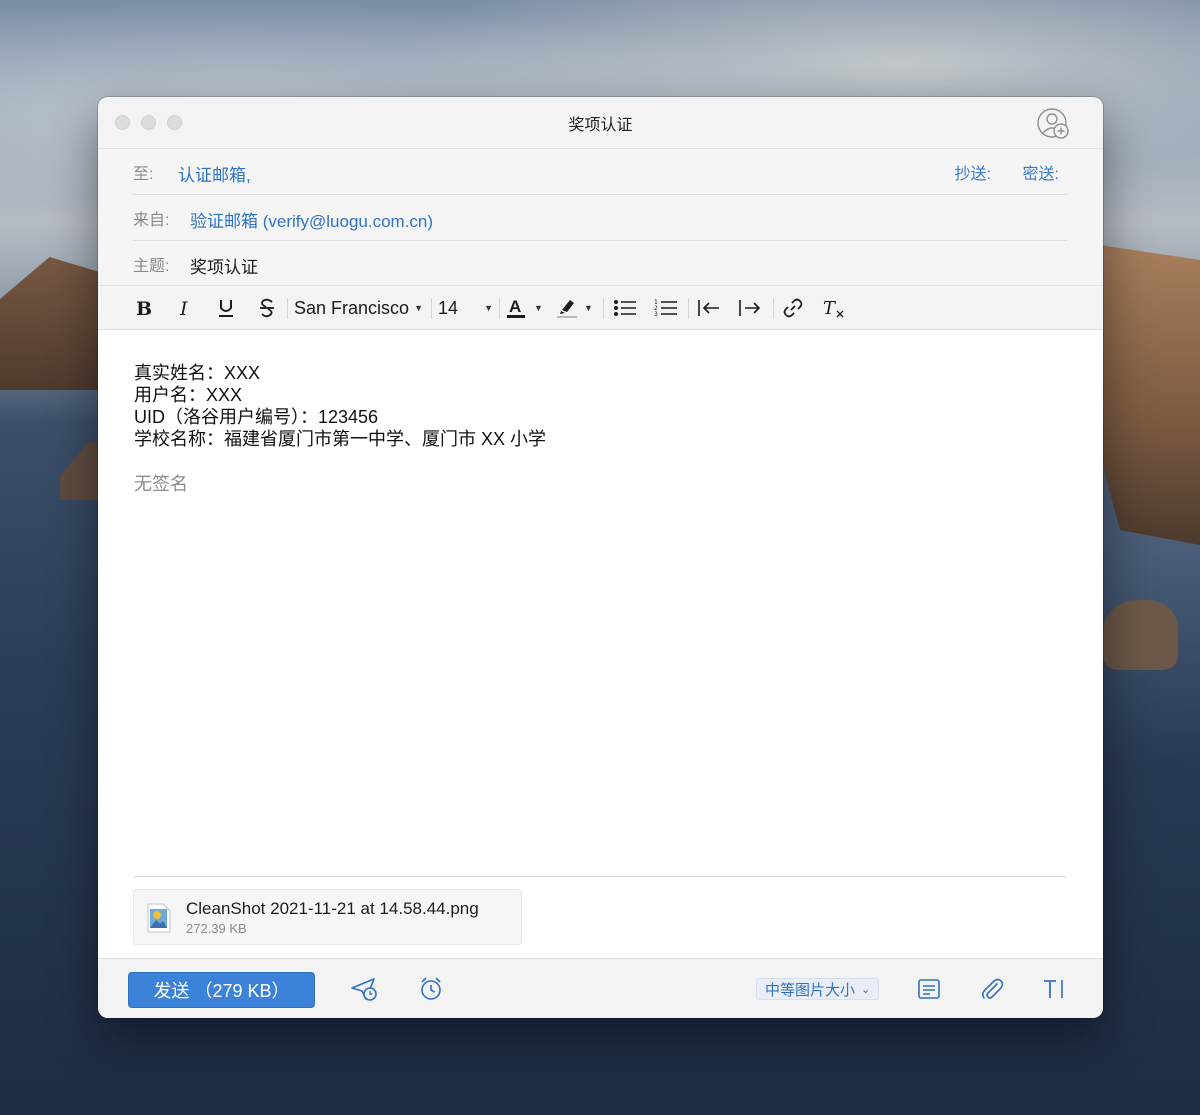 This screenshot has height=1115, width=1200. Describe the element at coordinates (448, 307) in the screenshot. I see `font-size-value: 14` at that location.